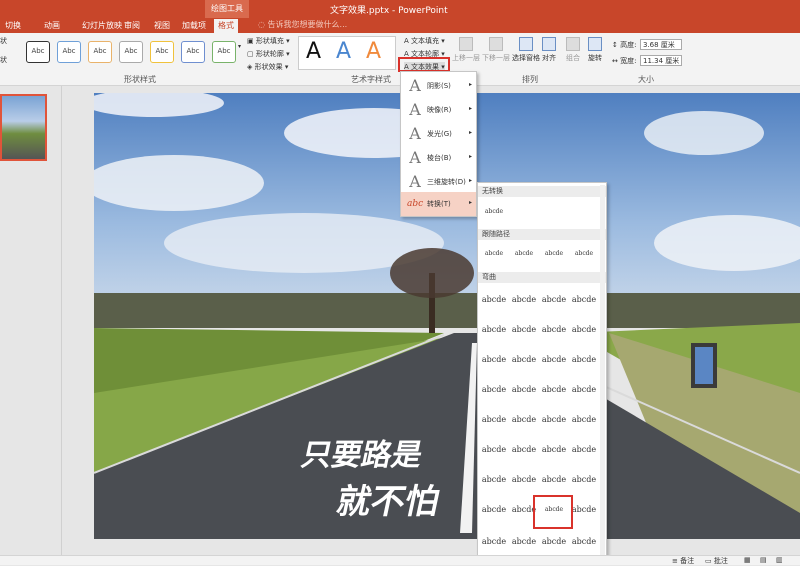  What do you see at coordinates (224, 52) in the screenshot?
I see `shape-style-7: Abc` at bounding box center [224, 52].